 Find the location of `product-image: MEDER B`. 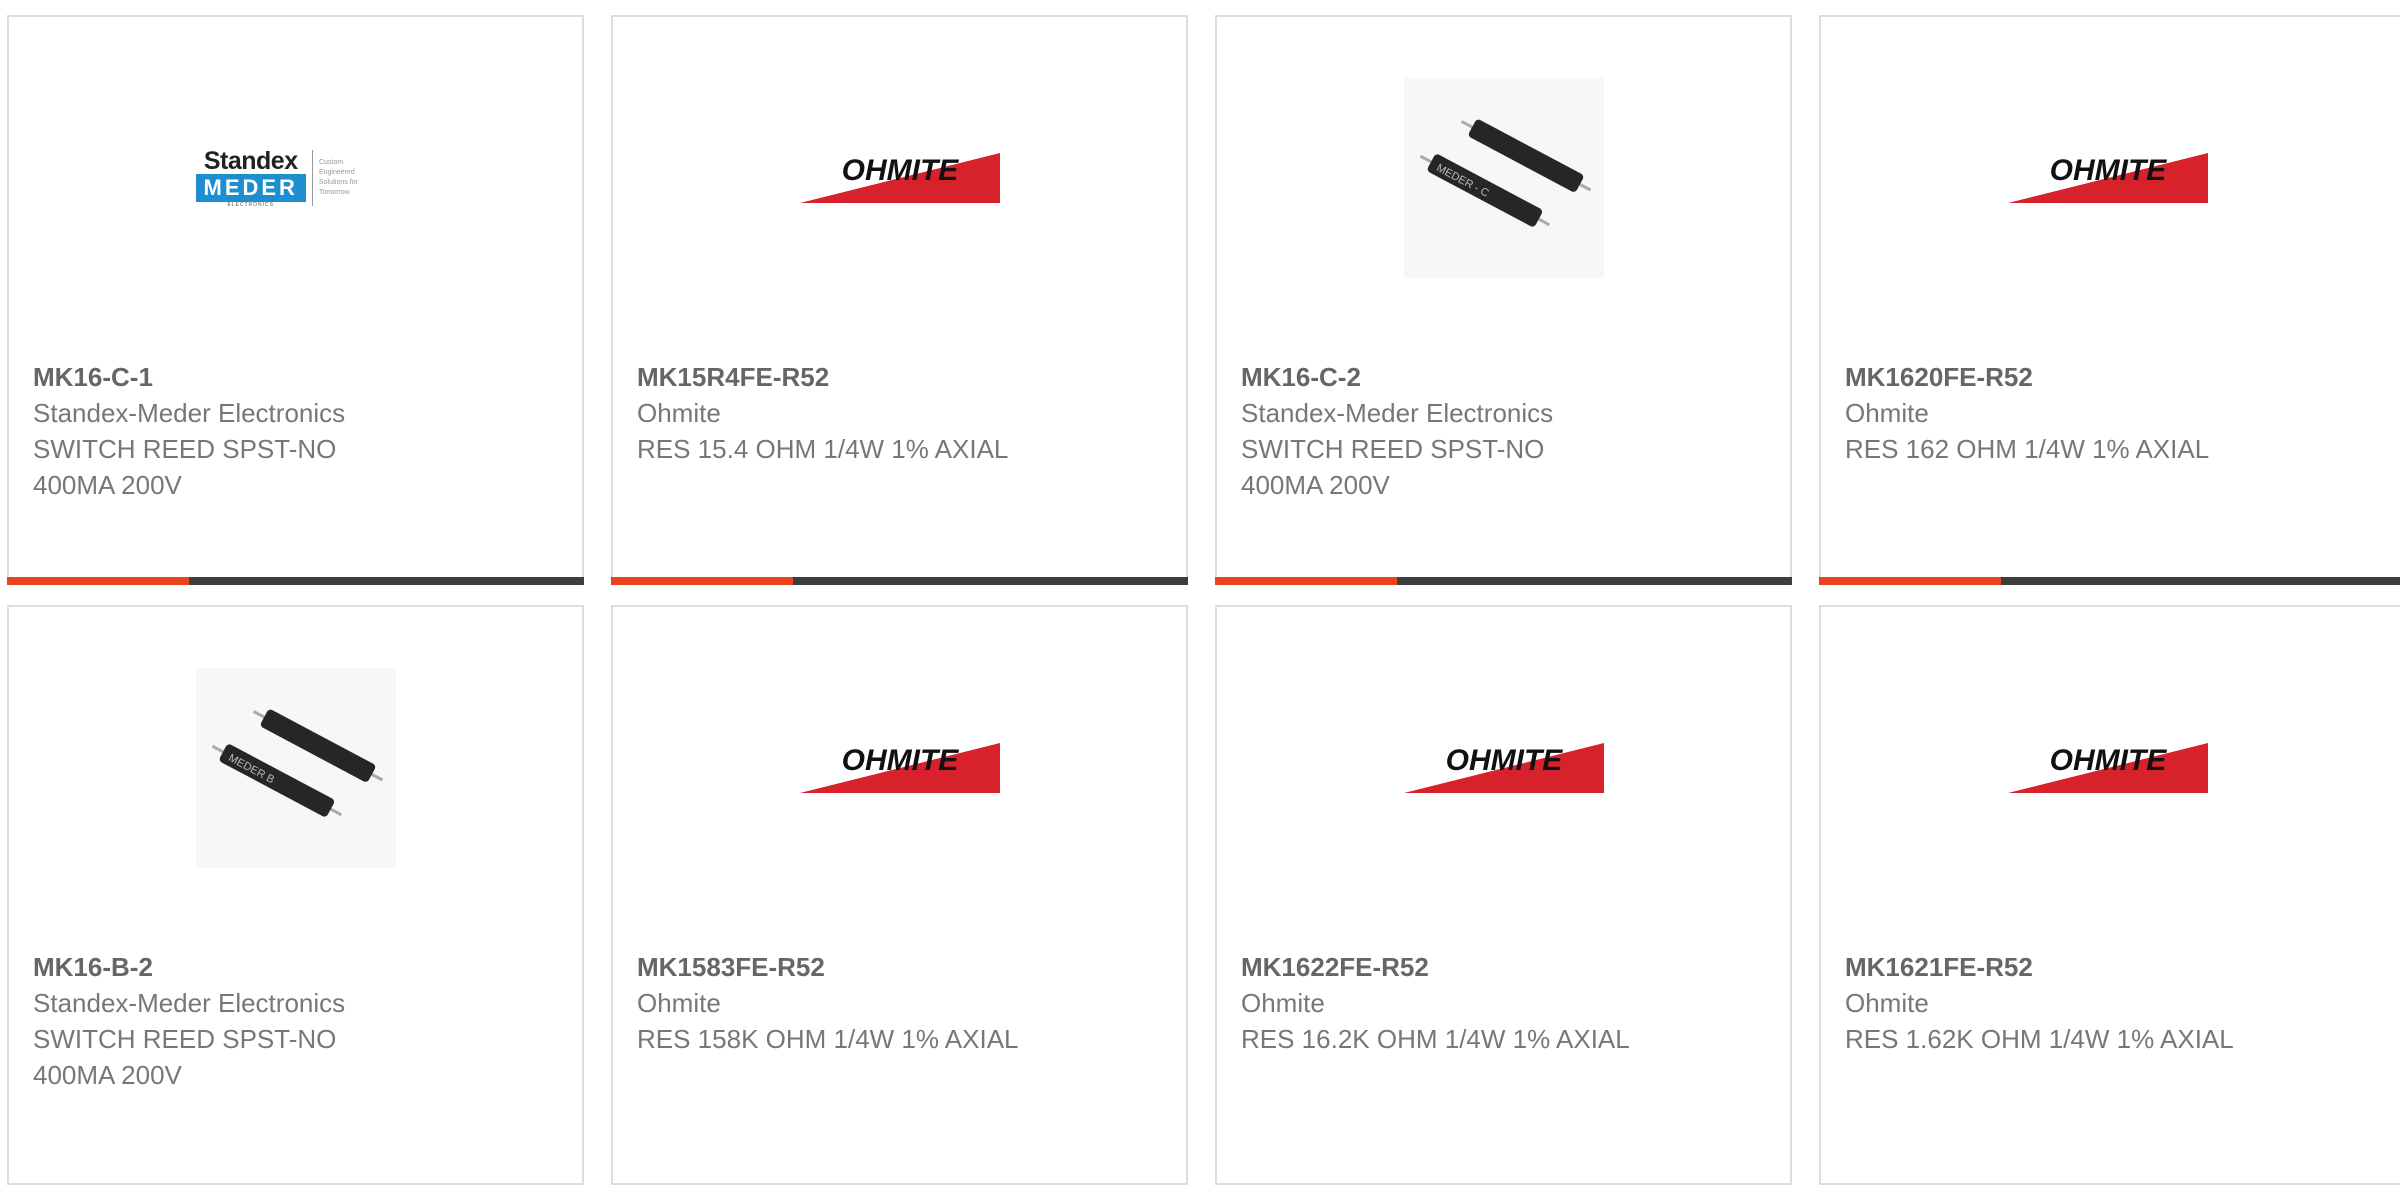

product-image: MEDER B is located at coordinates (295, 768).